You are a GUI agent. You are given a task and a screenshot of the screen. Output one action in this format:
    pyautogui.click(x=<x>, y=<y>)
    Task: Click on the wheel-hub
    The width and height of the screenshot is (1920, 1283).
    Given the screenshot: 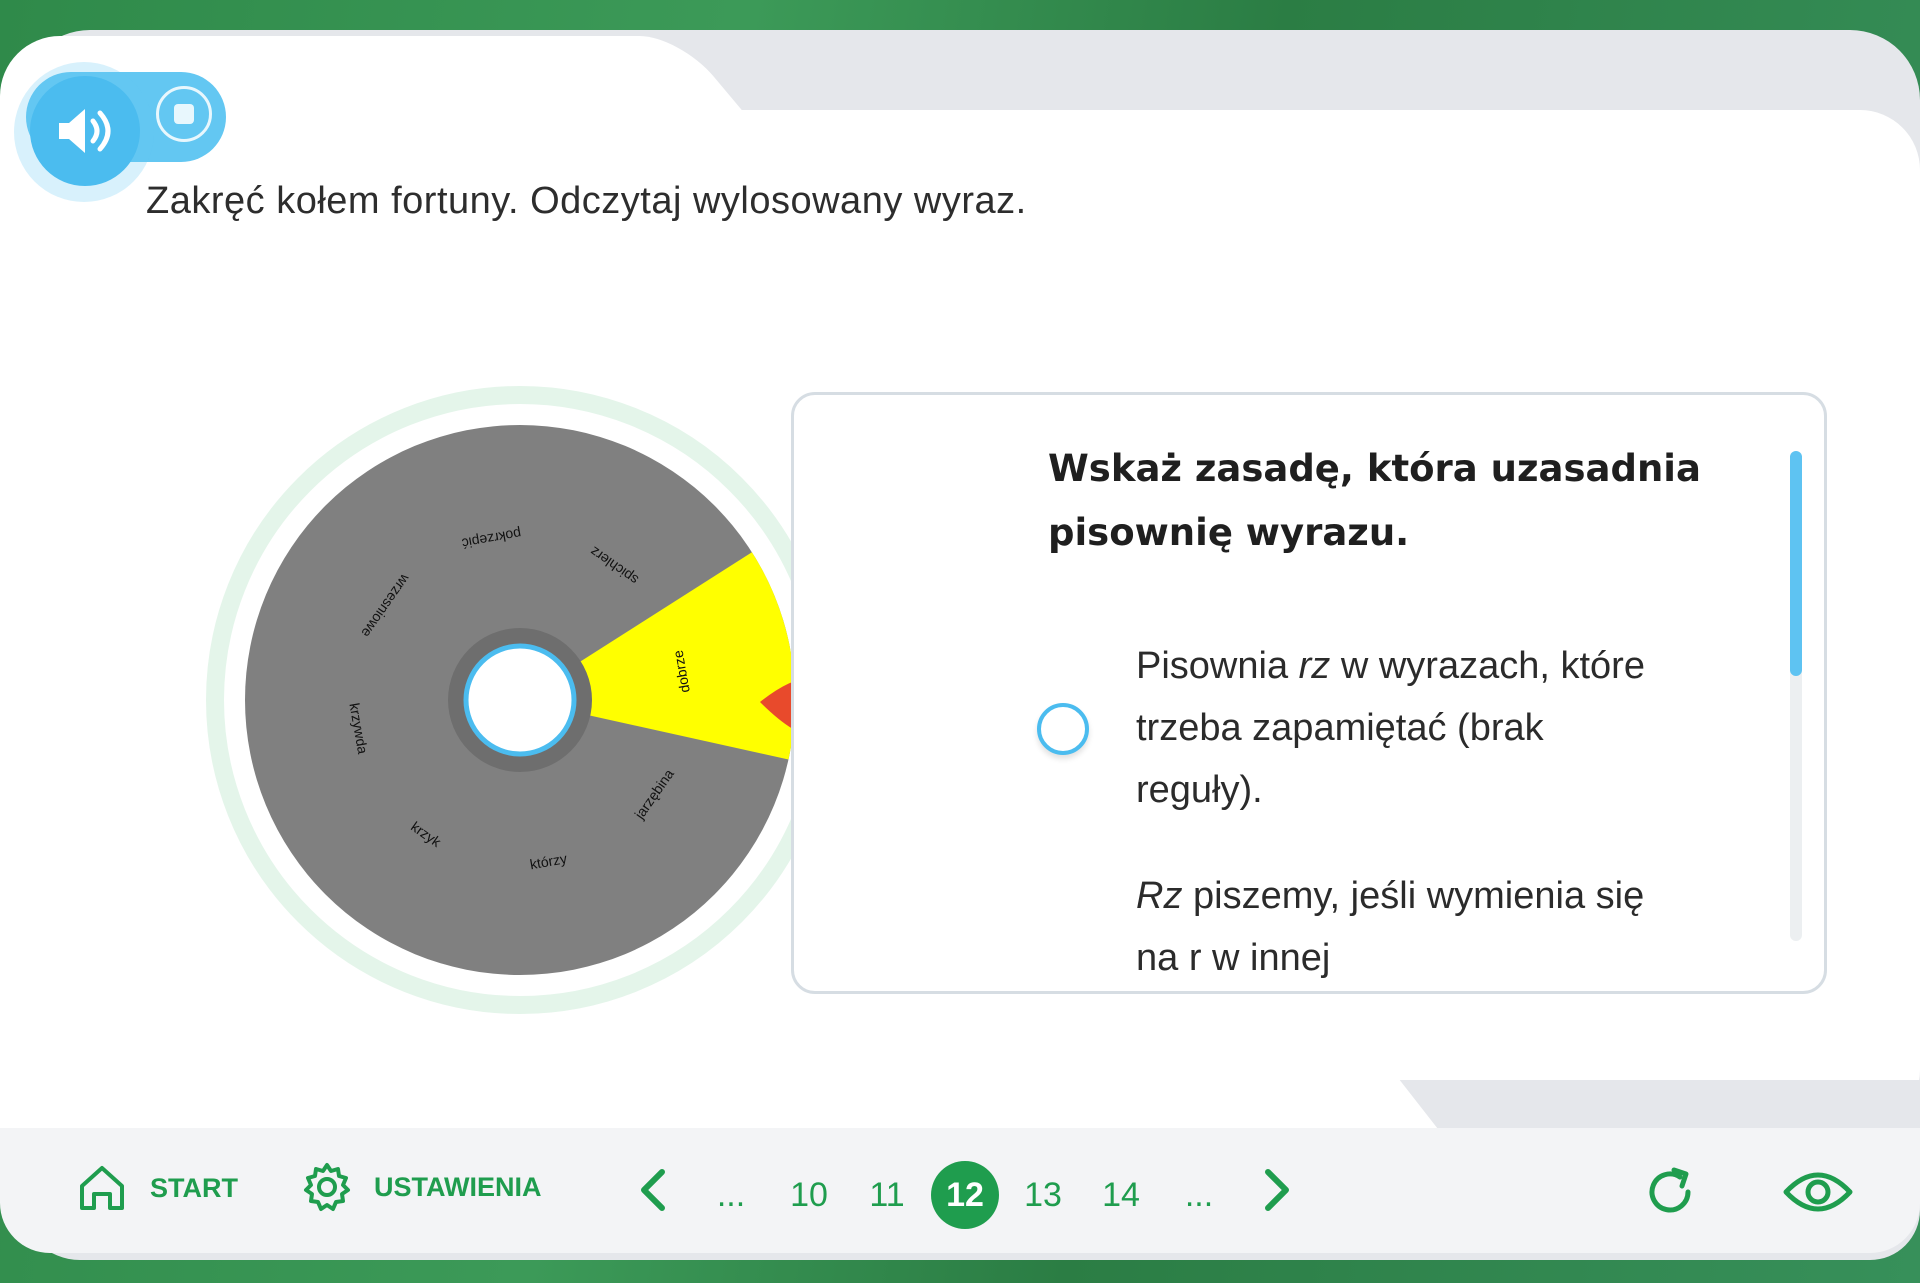 What is the action you would take?
    pyautogui.click(x=520, y=700)
    